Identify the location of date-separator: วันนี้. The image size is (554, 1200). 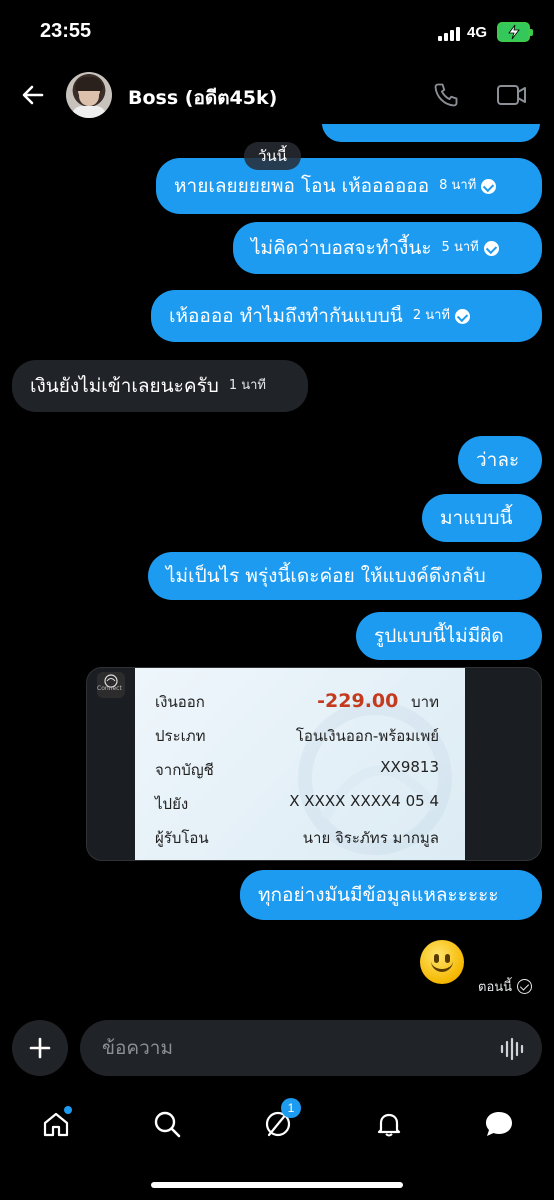
(272, 156).